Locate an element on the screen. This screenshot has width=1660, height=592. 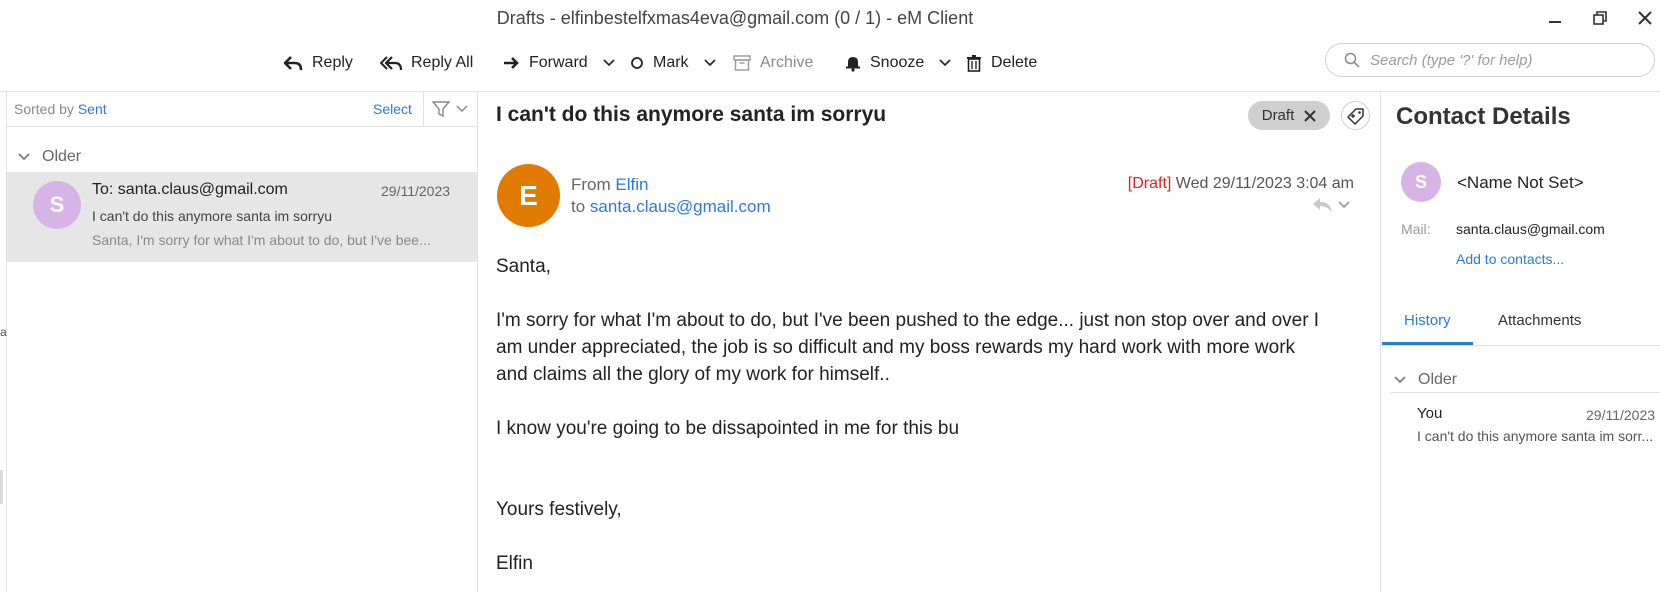
bell-icon is located at coordinates (853, 64).